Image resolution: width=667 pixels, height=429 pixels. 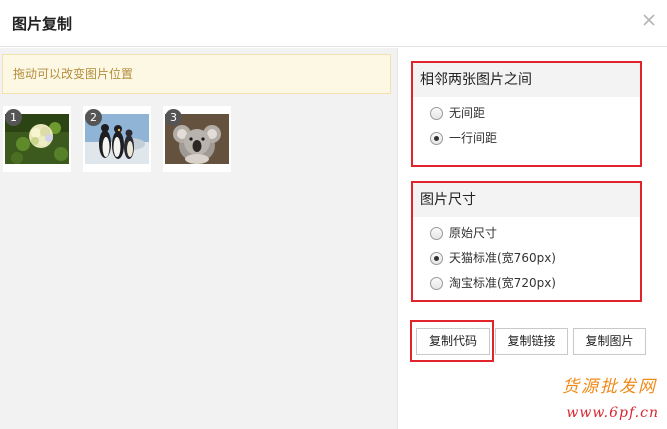 What do you see at coordinates (531, 341) in the screenshot?
I see `copy-link-button: 复制链接` at bounding box center [531, 341].